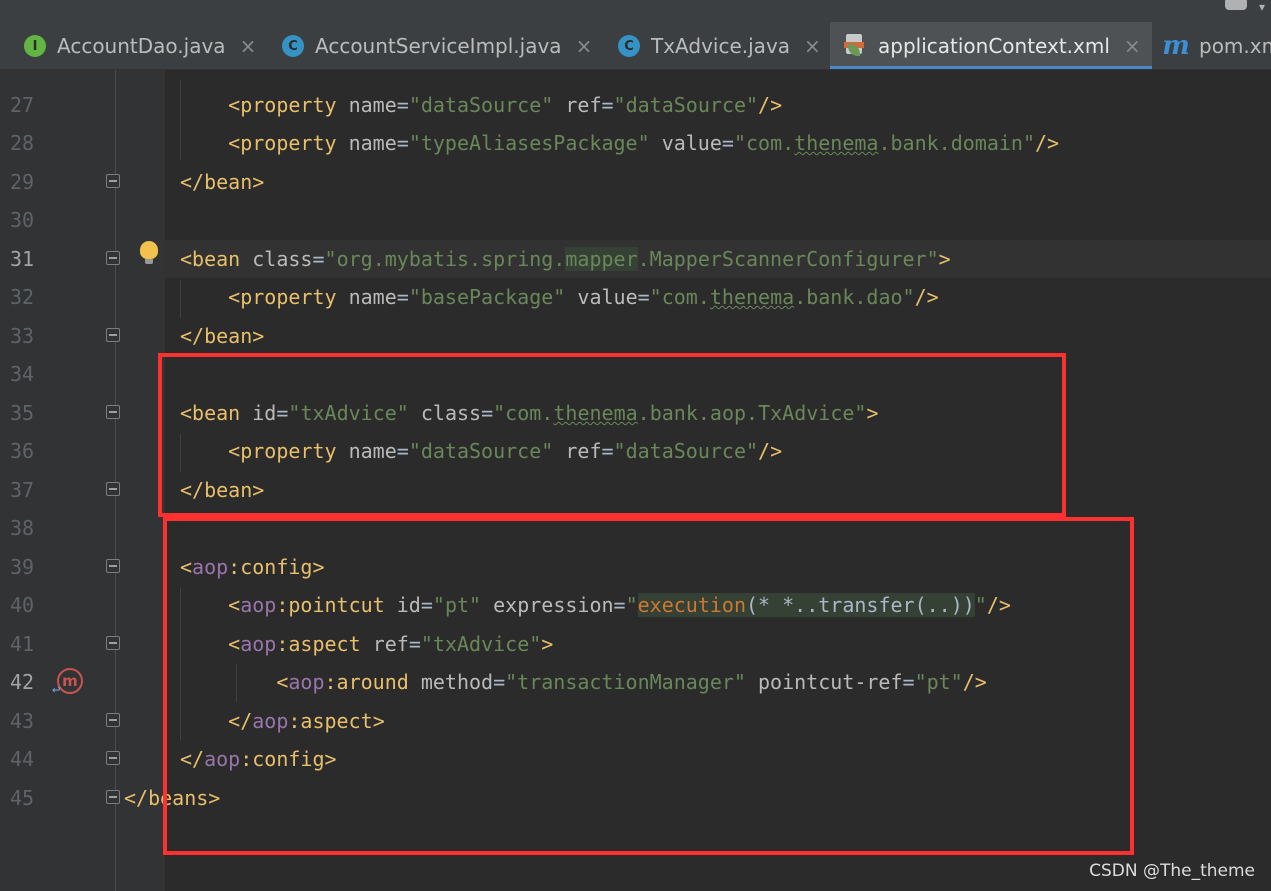  I want to click on line-number: 34, so click(22, 374).